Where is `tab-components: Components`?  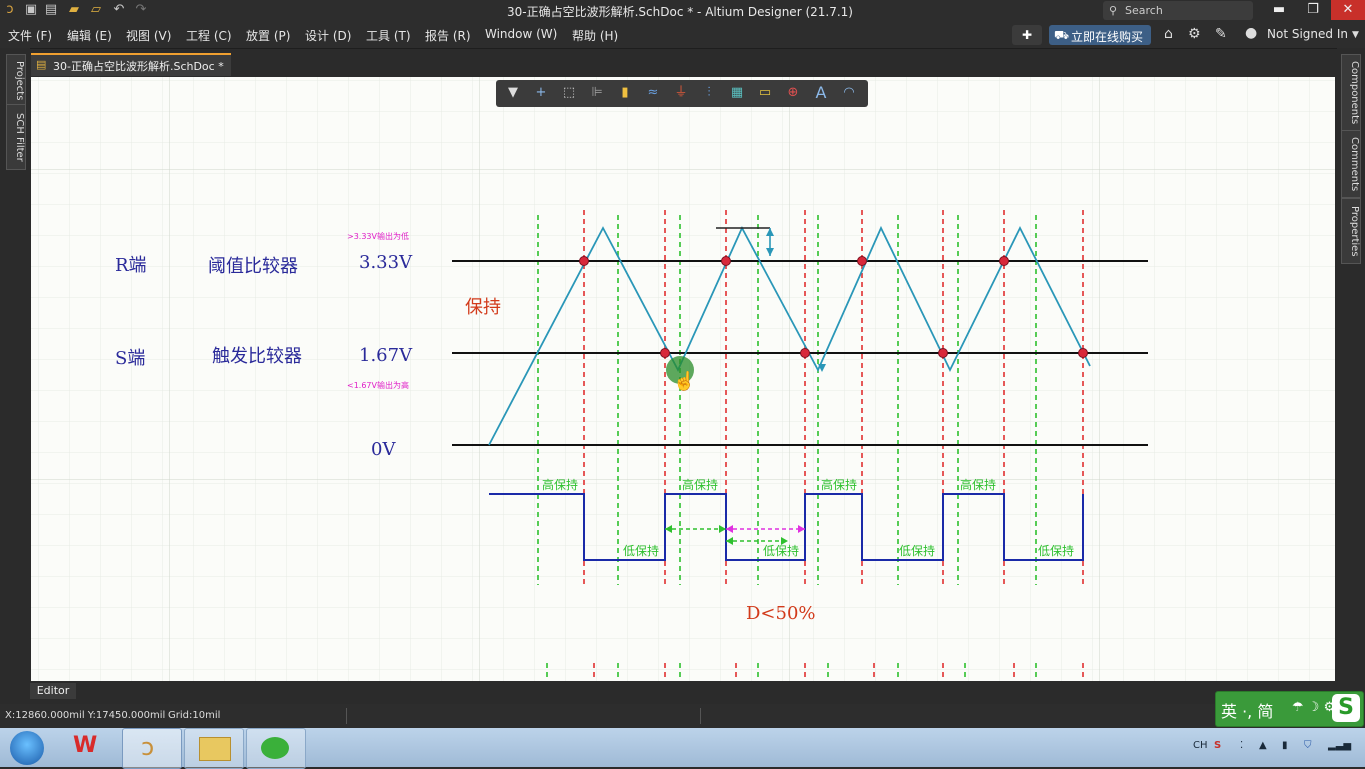
tab-components: Components is located at coordinates (1351, 93).